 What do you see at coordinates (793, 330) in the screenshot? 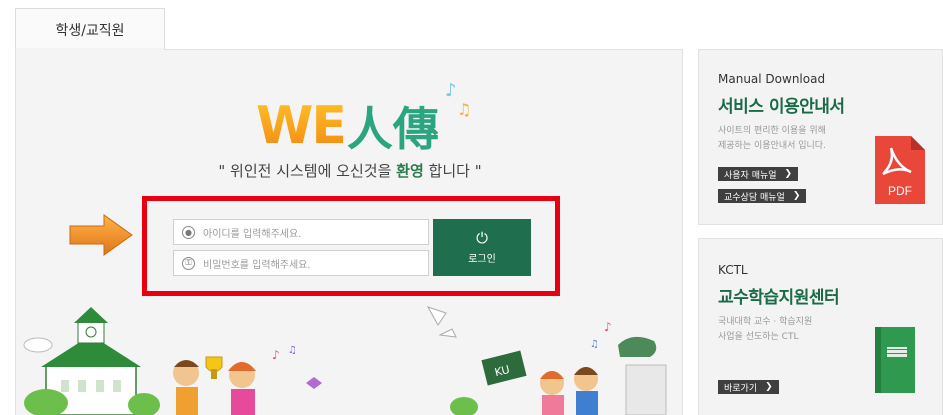
I see `kctl-description: 국내대학 교수 · 학습지원 사업을 선도하는 CTL` at bounding box center [793, 330].